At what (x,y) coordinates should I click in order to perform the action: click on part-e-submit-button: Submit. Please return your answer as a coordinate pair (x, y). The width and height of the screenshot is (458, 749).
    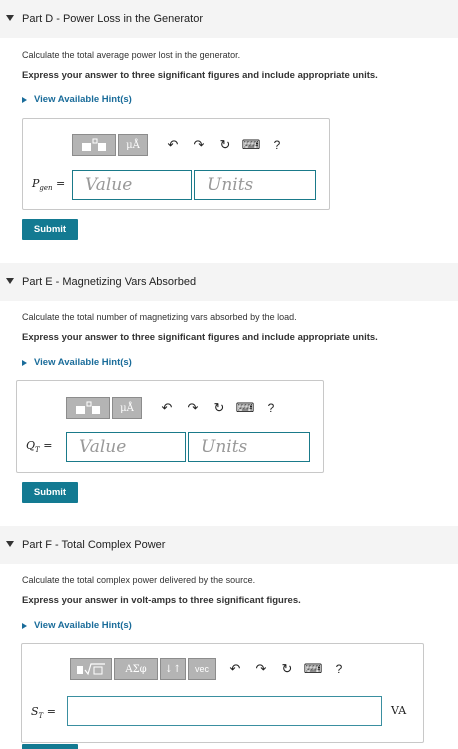
    Looking at the image, I should click on (50, 492).